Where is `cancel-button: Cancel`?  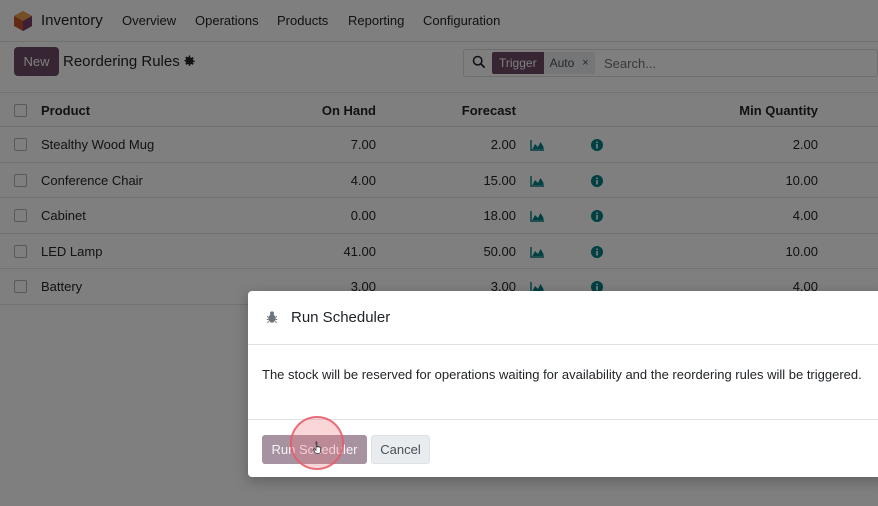
cancel-button: Cancel is located at coordinates (400, 449).